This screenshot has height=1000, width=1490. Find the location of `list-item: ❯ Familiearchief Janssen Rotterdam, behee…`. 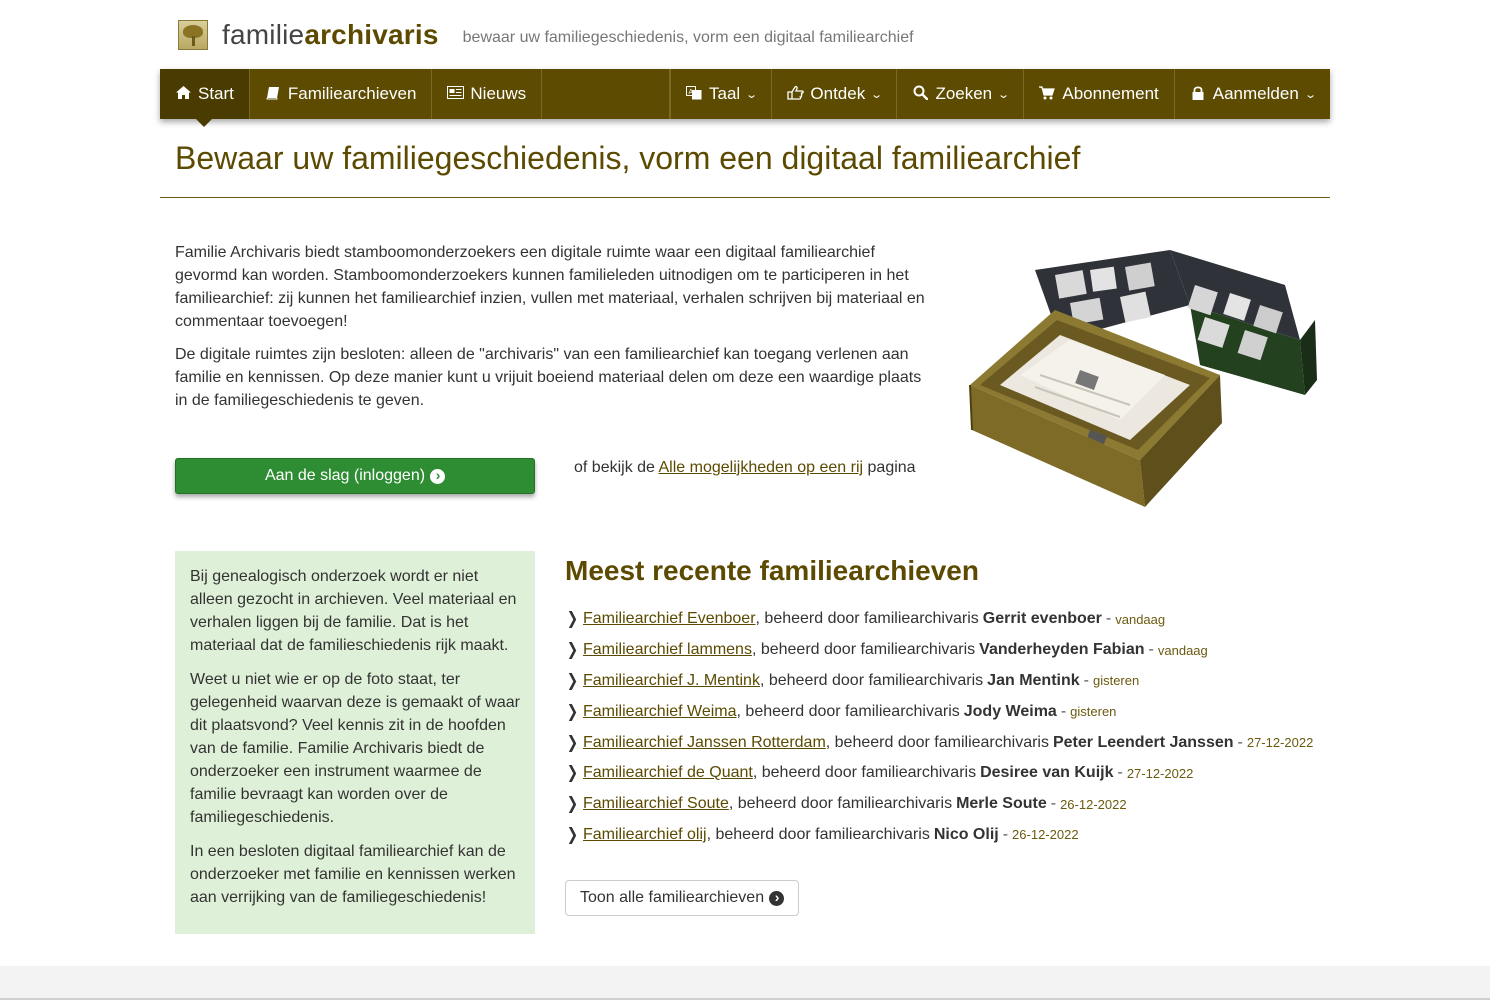

list-item: ❯ Familiearchief Janssen Rotterdam, behee… is located at coordinates (945, 742).